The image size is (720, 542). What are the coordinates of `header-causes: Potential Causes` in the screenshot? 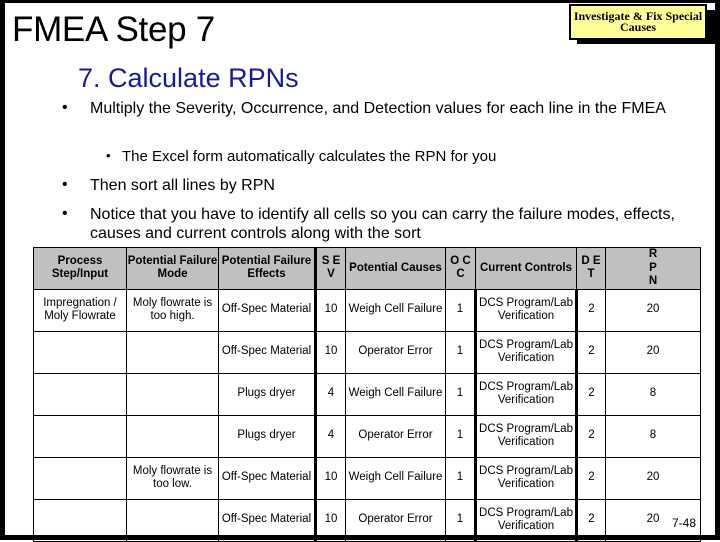 It's located at (395, 268).